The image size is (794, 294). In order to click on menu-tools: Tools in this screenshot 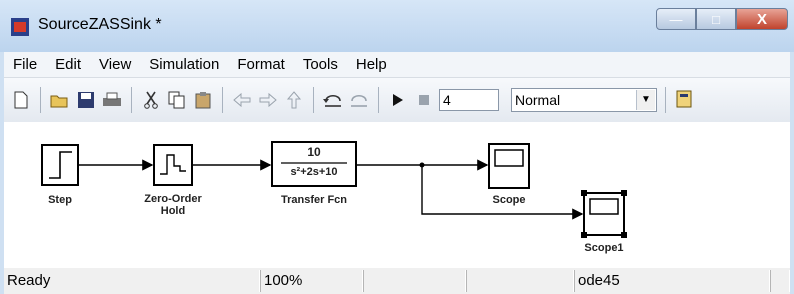, I will do `click(320, 64)`.